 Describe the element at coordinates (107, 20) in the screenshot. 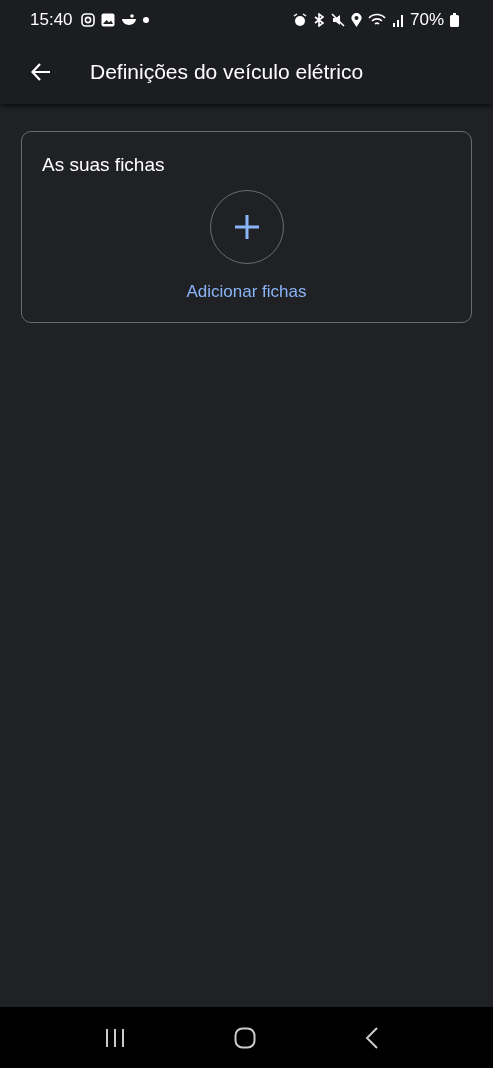

I see `image-icon` at that location.